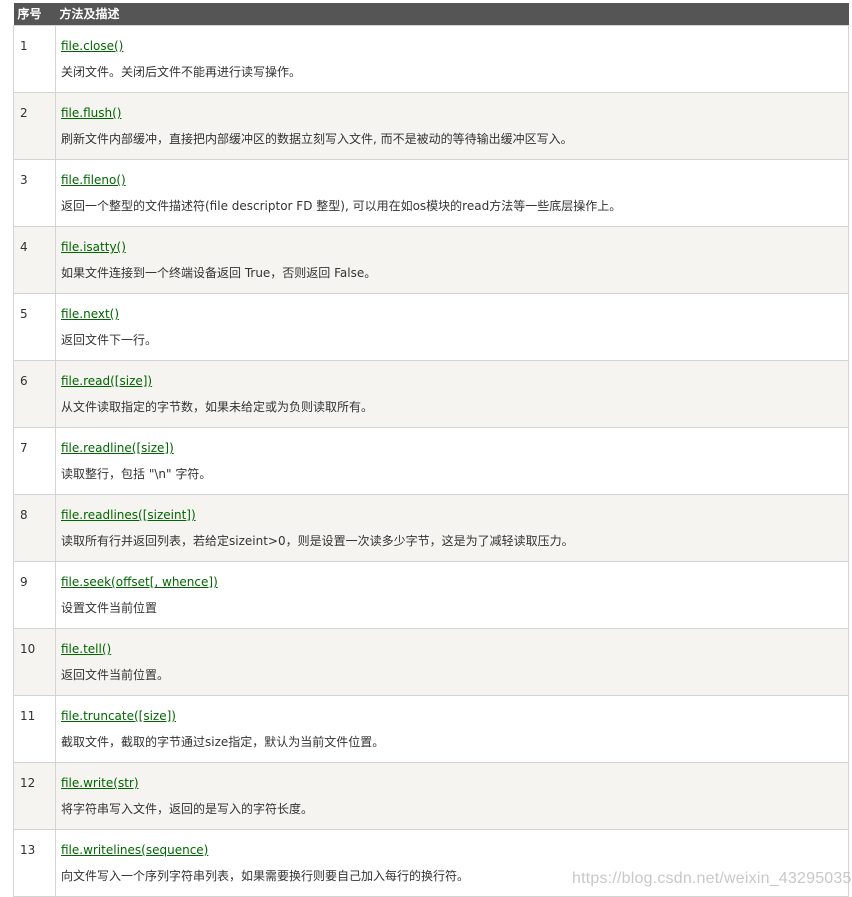 This screenshot has height=897, width=852. Describe the element at coordinates (34, 796) in the screenshot. I see `row-number: 12` at that location.